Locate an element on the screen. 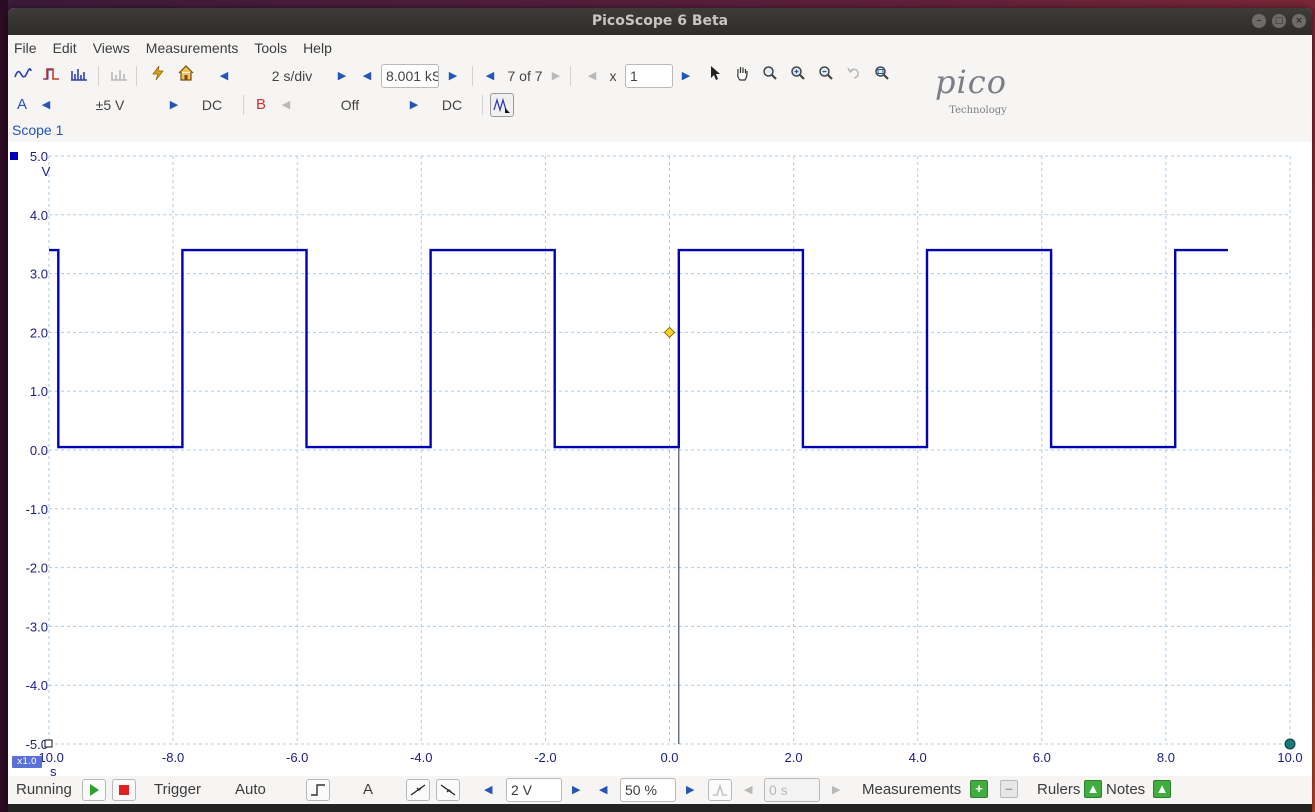 This screenshot has height=812, width=1315. y-tick-label: 1.0 is located at coordinates (39, 391).